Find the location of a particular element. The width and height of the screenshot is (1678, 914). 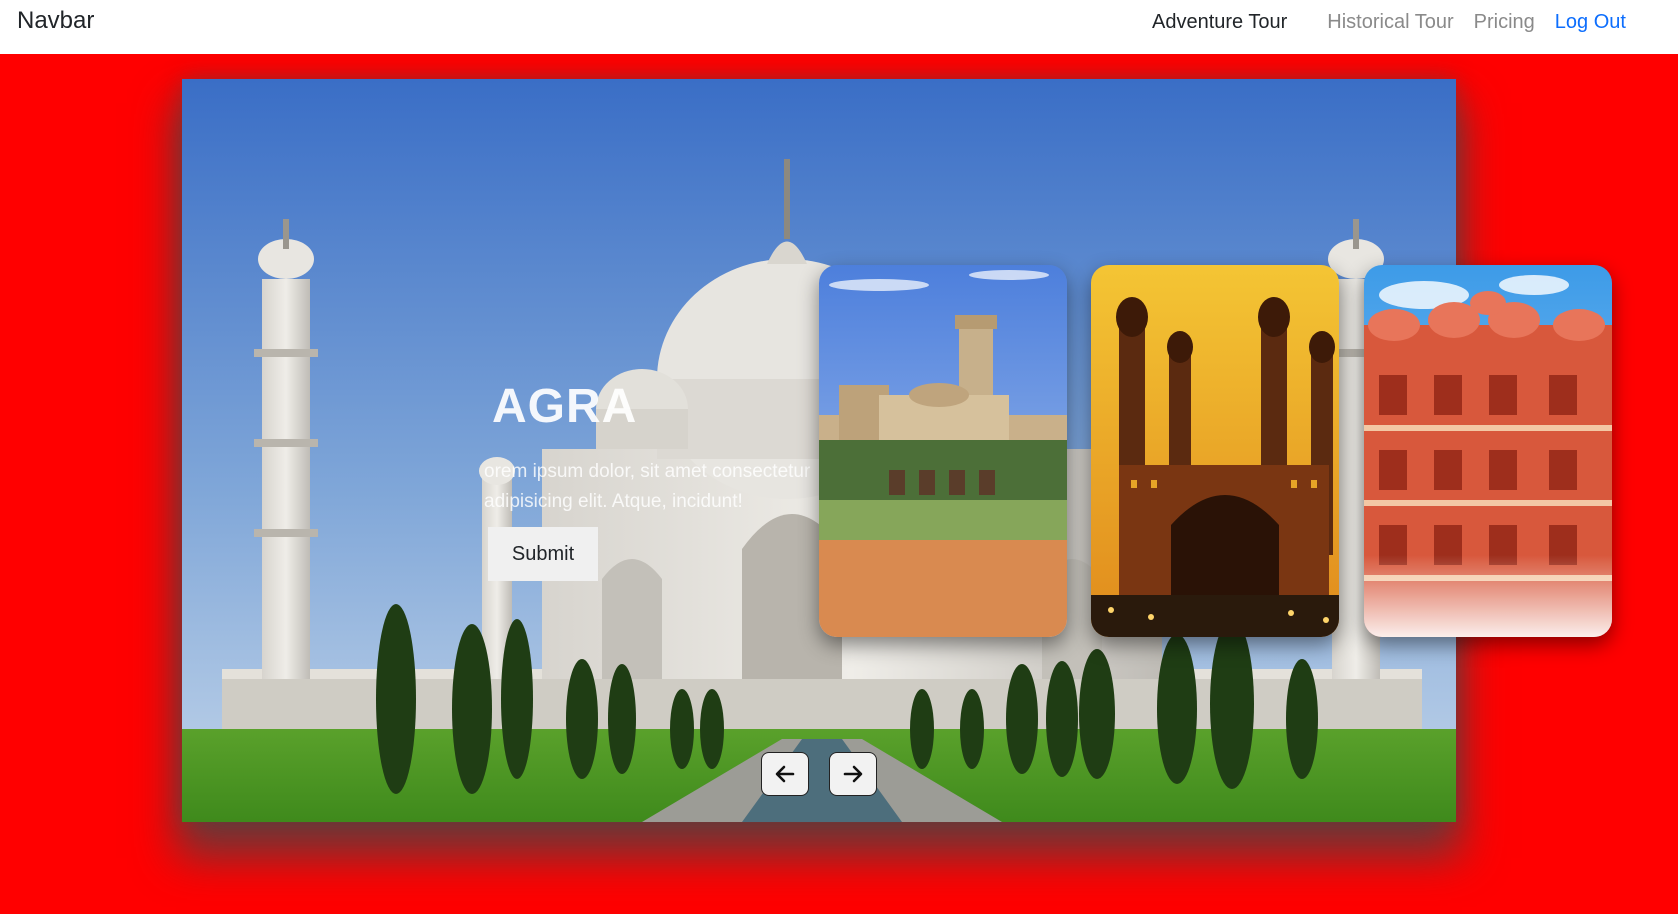

charminar-card is located at coordinates (1215, 451).